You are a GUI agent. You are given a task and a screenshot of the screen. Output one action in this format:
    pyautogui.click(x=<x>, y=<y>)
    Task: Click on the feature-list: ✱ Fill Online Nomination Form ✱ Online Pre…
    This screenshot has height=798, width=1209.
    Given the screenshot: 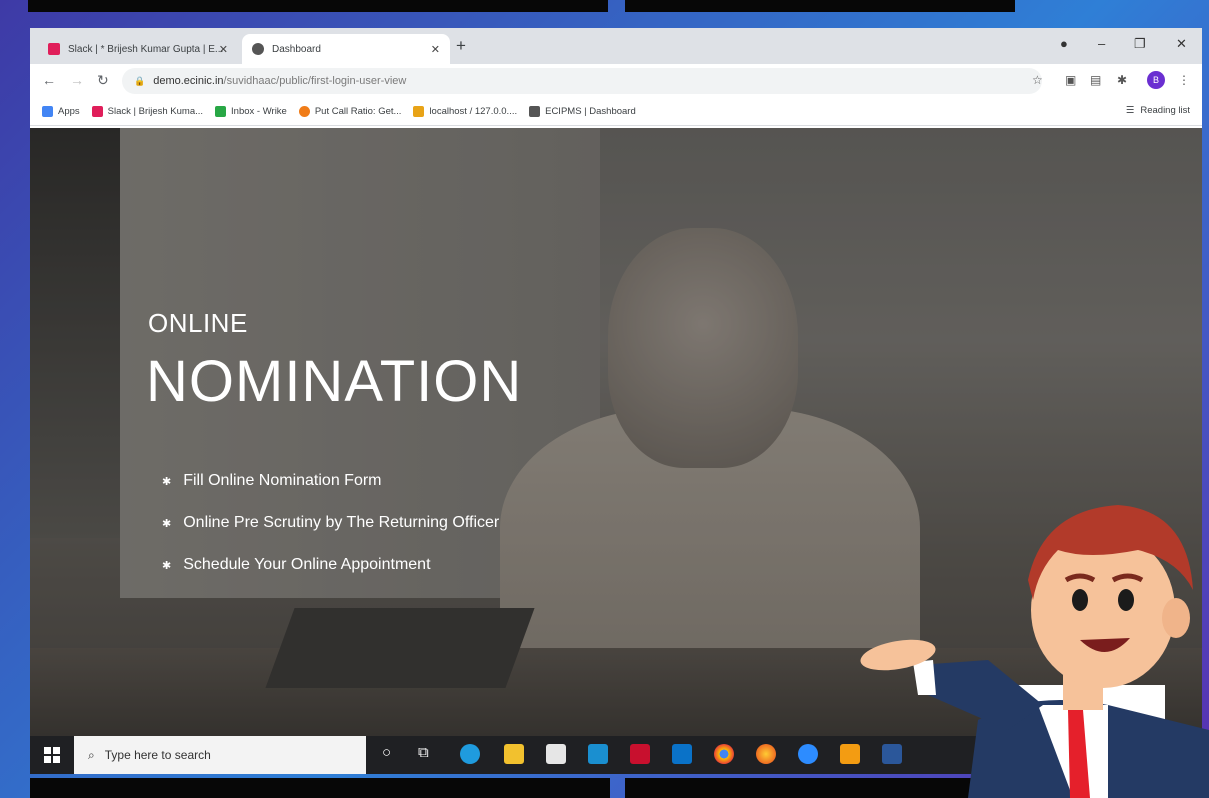 What is the action you would take?
    pyautogui.click(x=330, y=523)
    